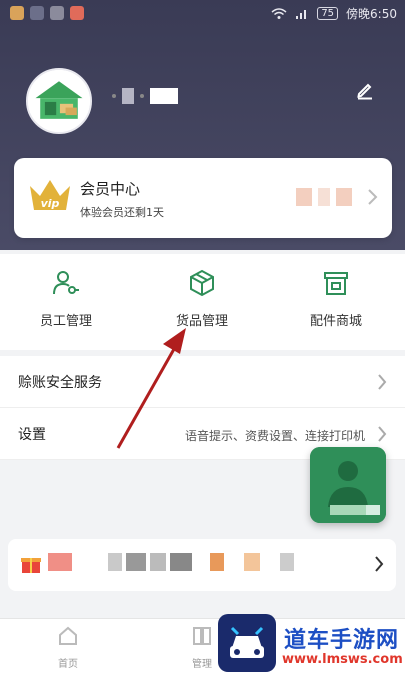 The width and height of the screenshot is (405, 674). Describe the element at coordinates (336, 283) in the screenshot. I see `store-icon` at that location.